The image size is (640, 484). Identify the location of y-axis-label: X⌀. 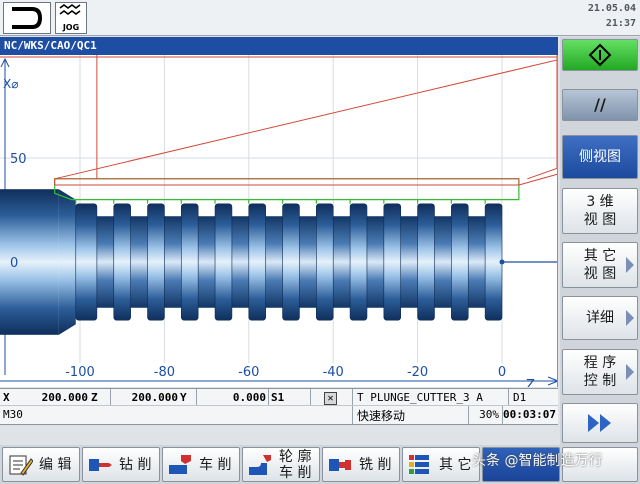
(10, 84).